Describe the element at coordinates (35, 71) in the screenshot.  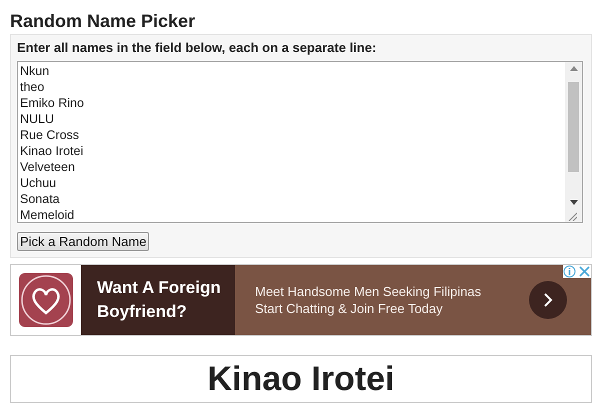
I see `name-line: Nkun` at that location.